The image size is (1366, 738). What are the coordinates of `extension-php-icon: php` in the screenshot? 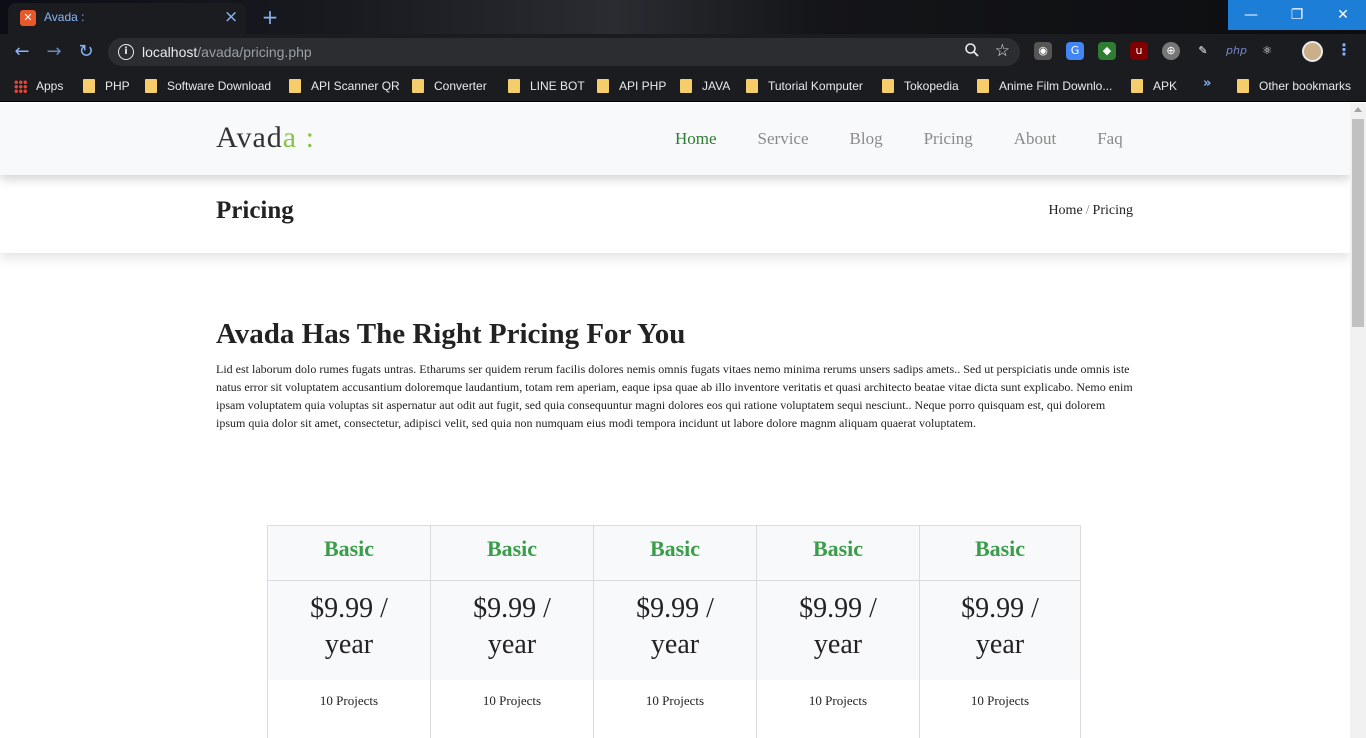 It's located at (1236, 51).